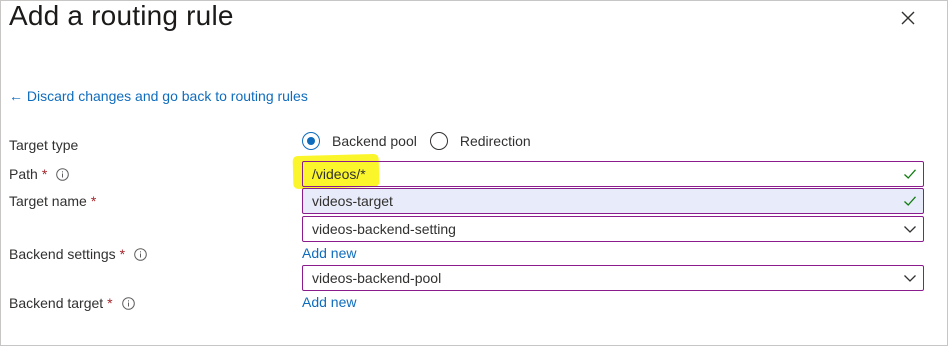  I want to click on close-icon, so click(908, 18).